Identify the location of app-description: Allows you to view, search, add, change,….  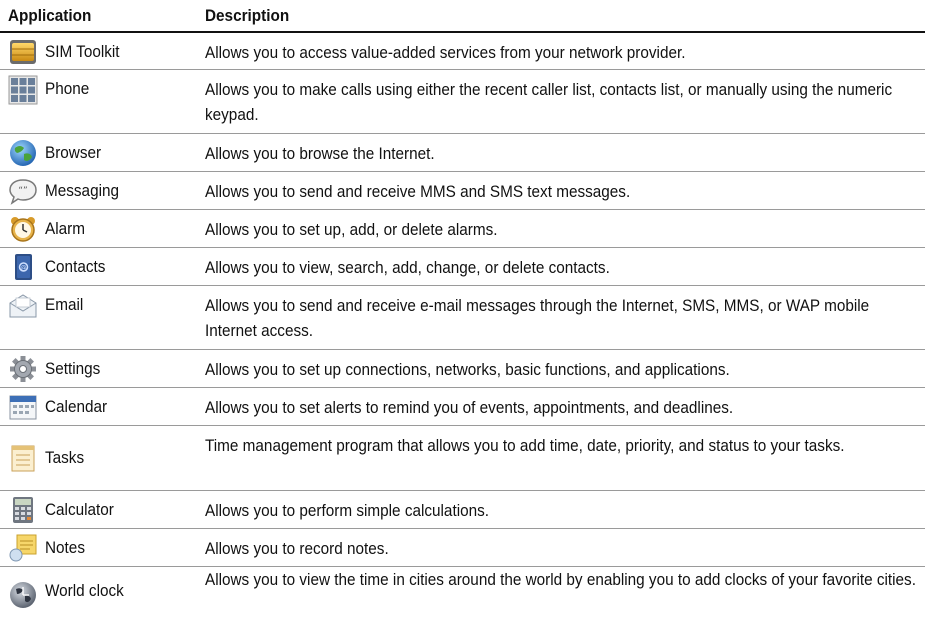
(407, 267).